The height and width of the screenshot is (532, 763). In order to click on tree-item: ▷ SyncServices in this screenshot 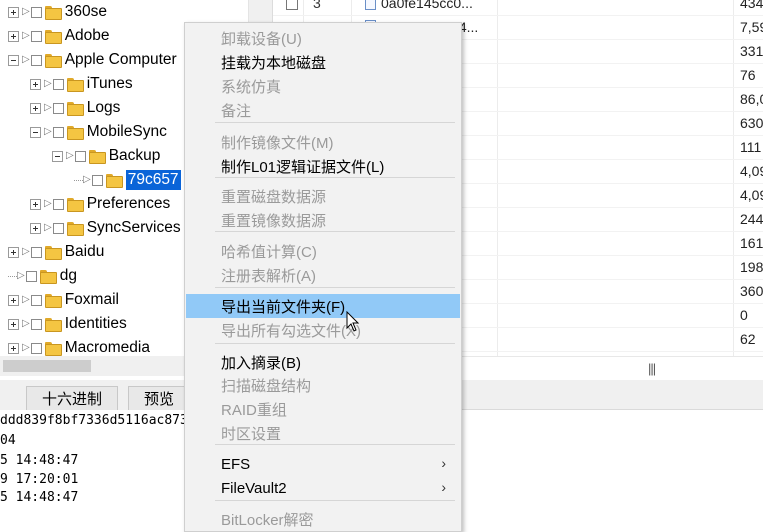, I will do `click(105, 228)`.